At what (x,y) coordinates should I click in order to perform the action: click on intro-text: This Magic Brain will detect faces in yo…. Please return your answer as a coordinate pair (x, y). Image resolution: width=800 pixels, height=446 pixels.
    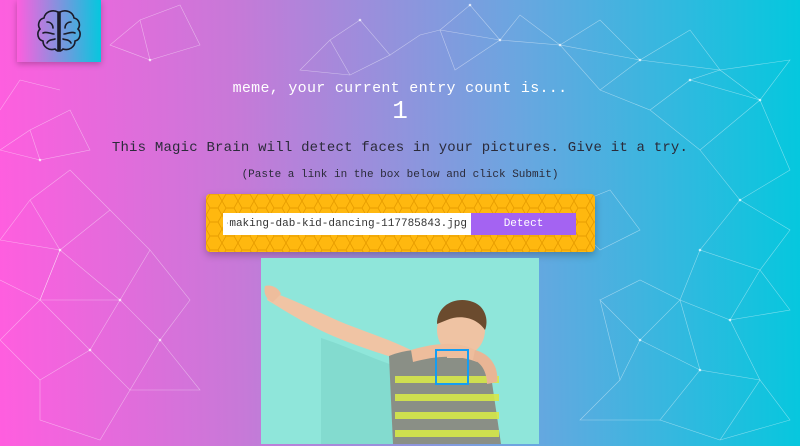
    Looking at the image, I should click on (400, 148).